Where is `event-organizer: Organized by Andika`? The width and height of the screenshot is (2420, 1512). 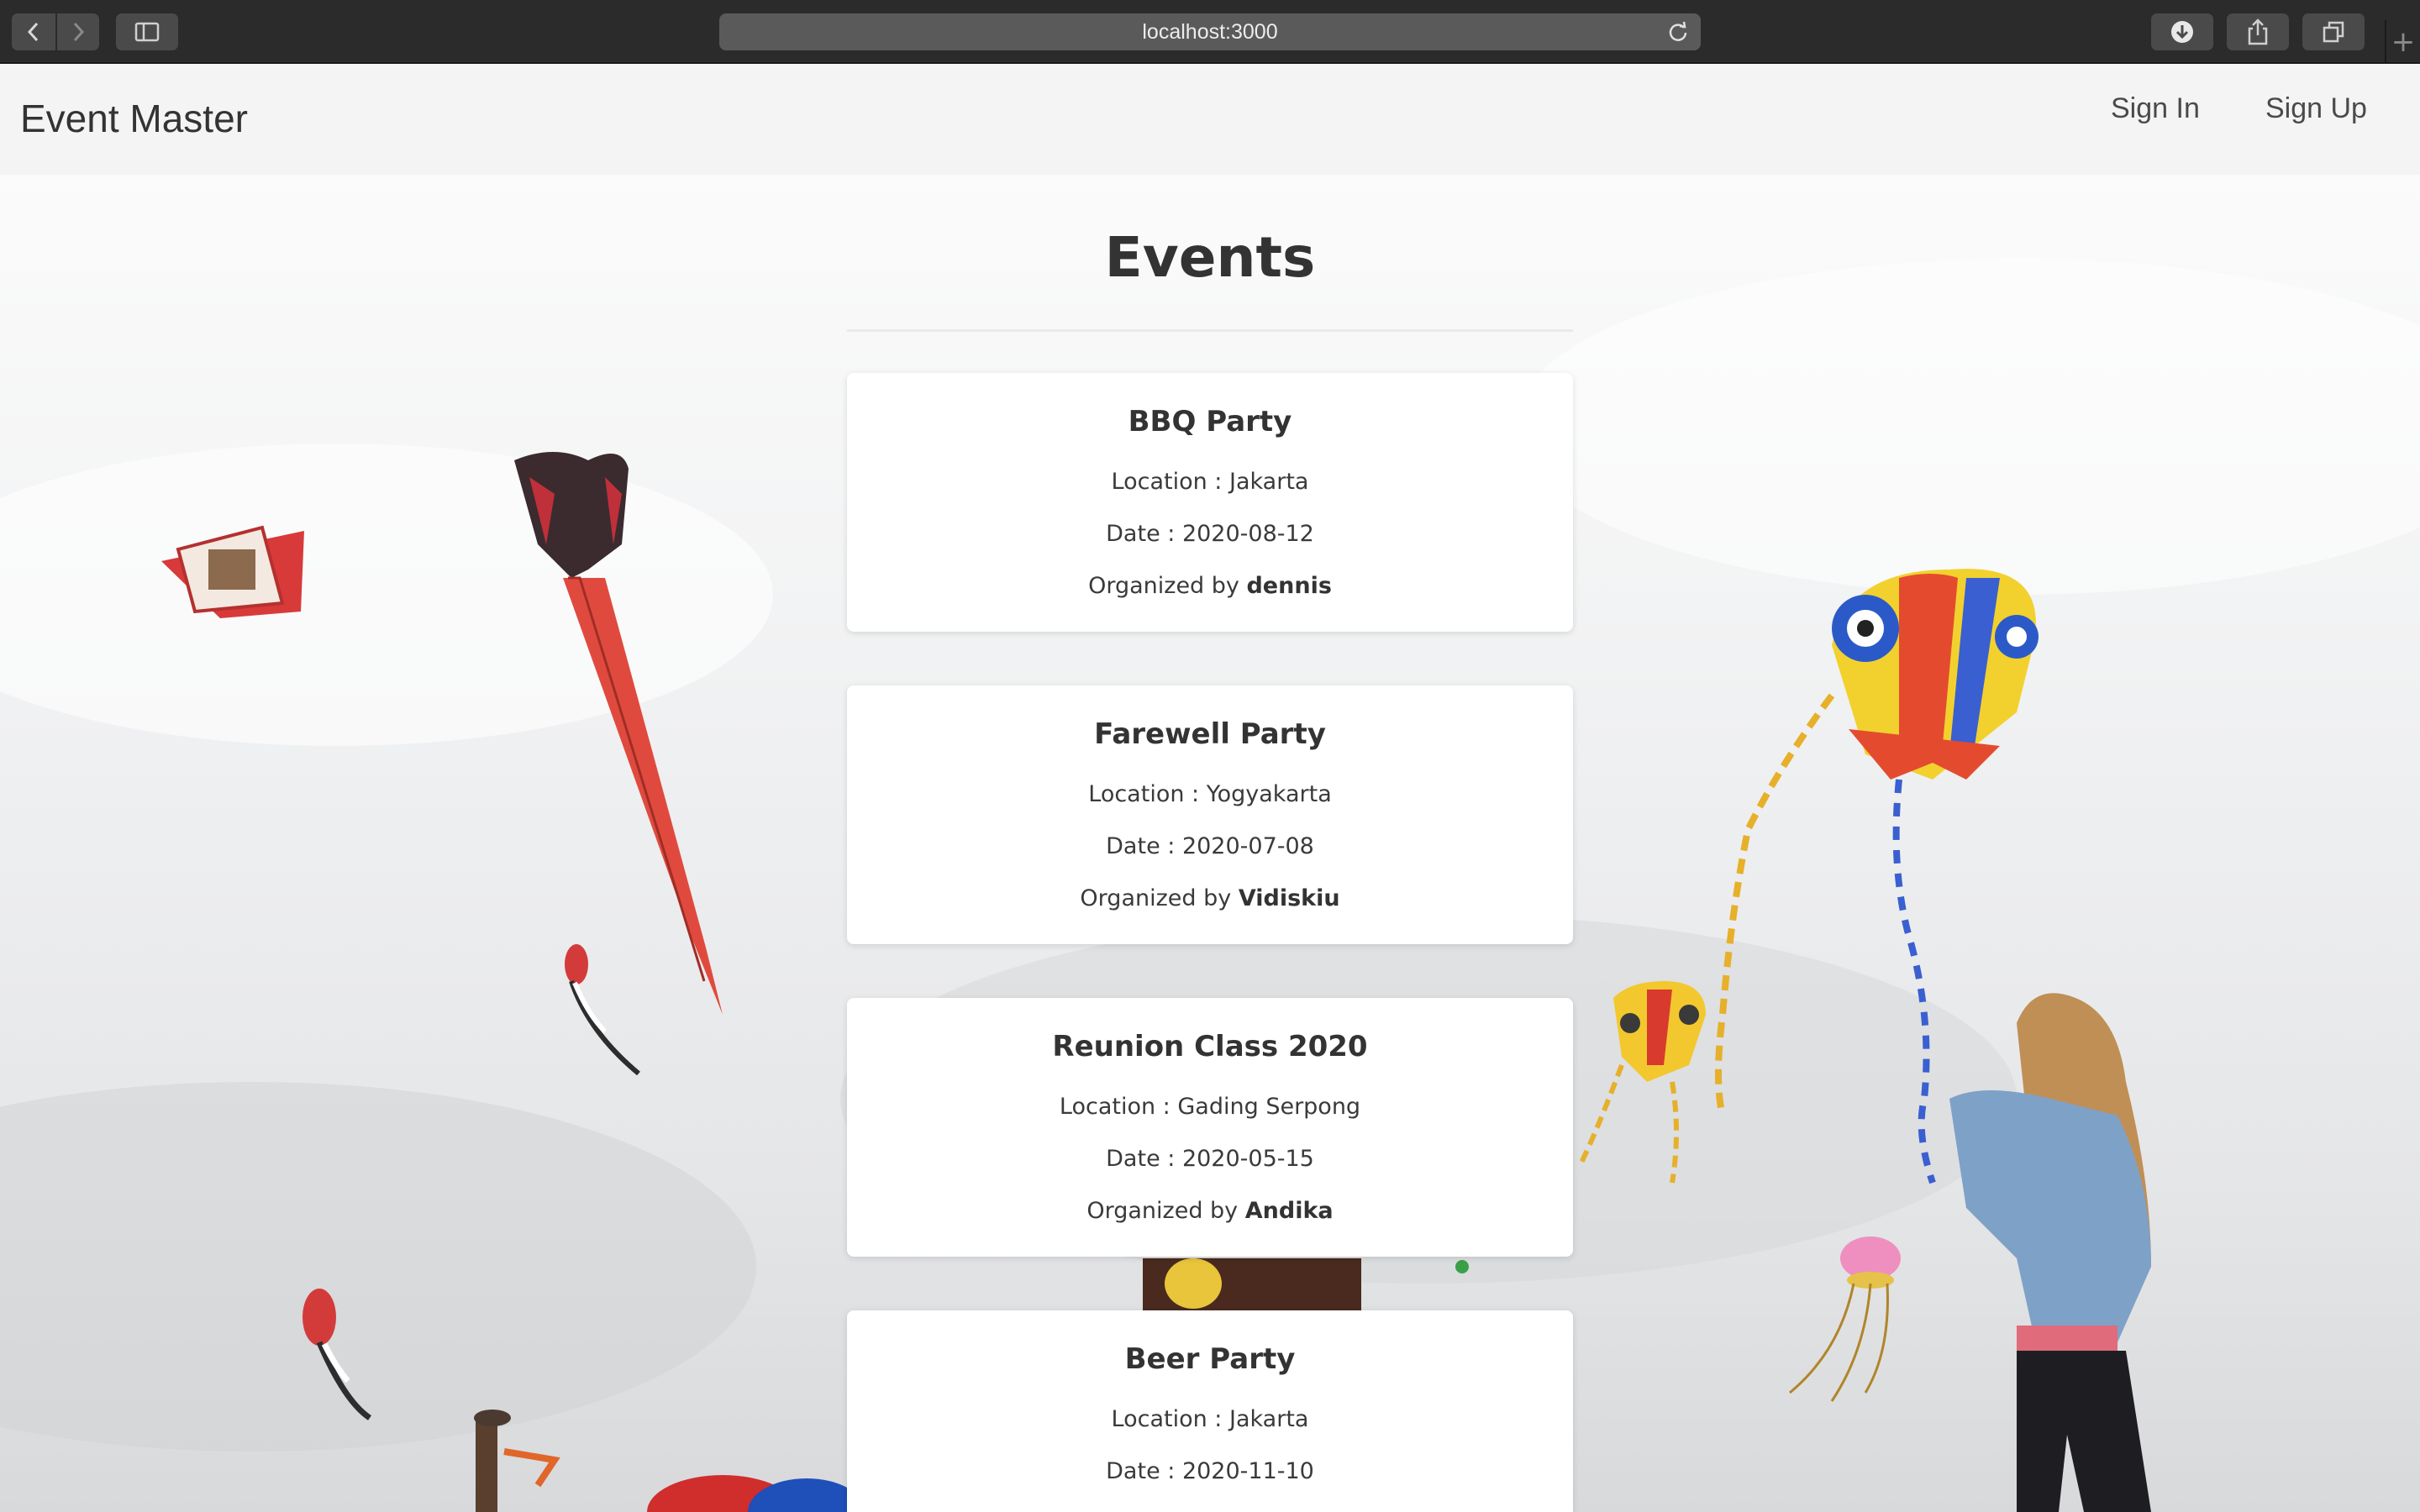
event-organizer: Organized by Andika is located at coordinates (1210, 1211).